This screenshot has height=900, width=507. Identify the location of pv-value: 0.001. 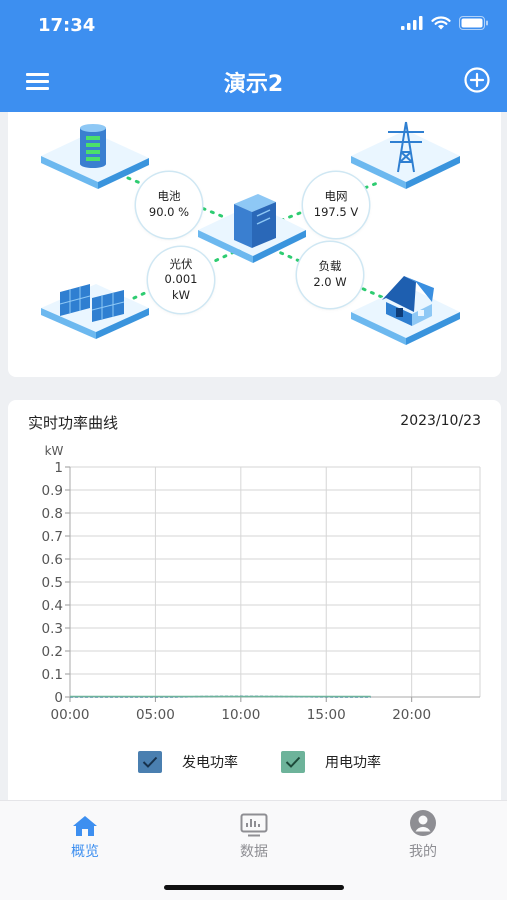
(181, 279).